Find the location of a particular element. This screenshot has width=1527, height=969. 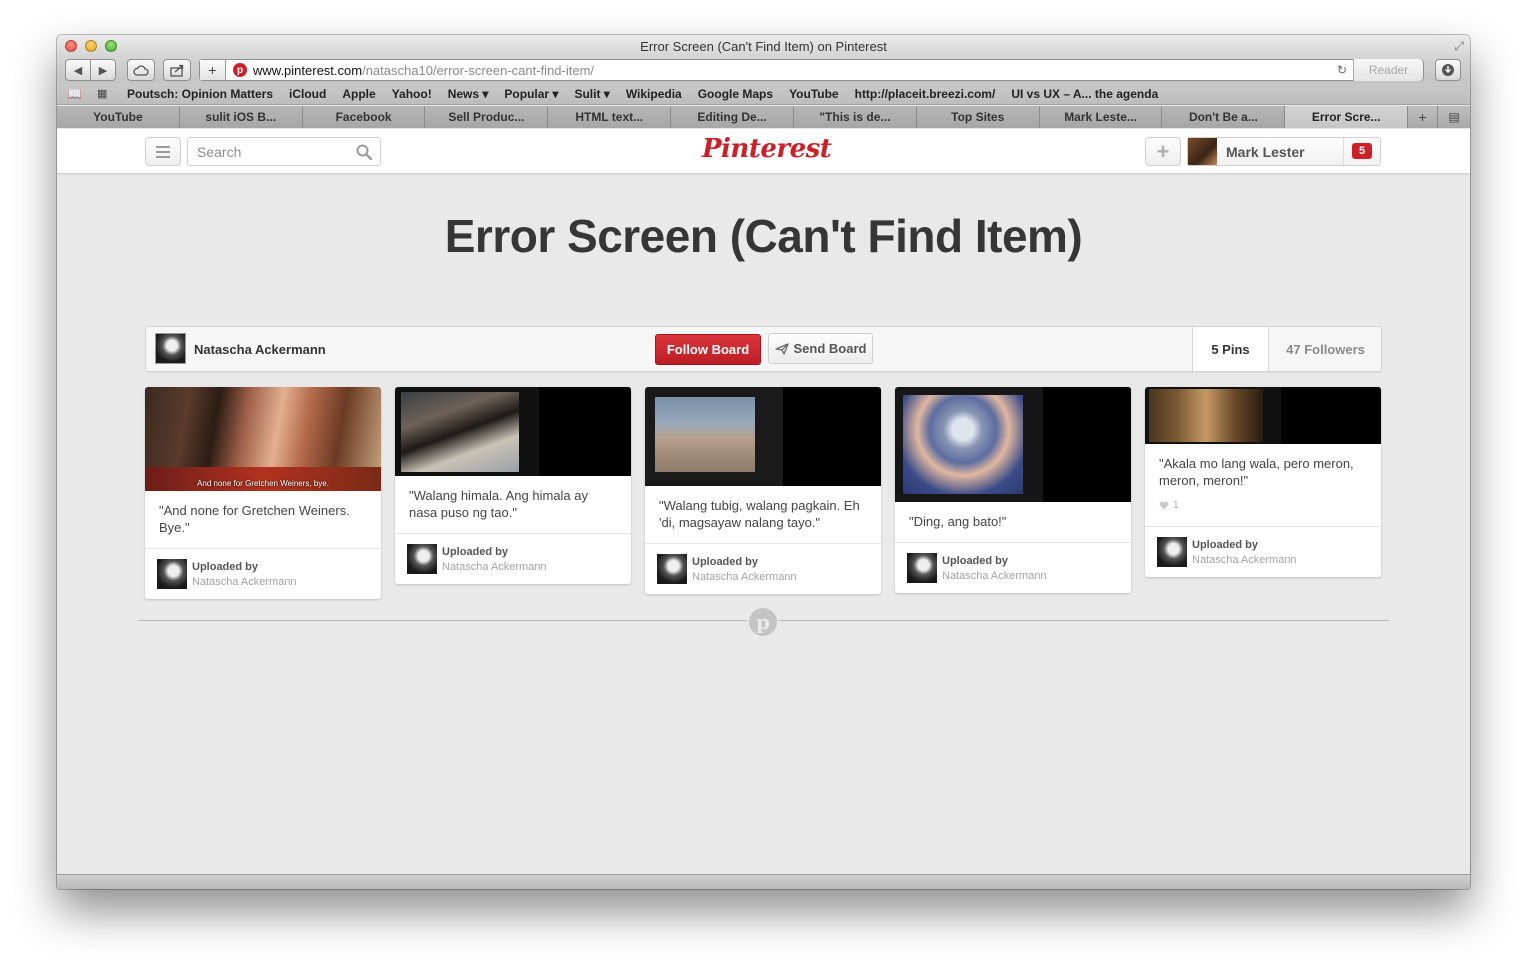

icloud-tabs-button is located at coordinates (141, 70).